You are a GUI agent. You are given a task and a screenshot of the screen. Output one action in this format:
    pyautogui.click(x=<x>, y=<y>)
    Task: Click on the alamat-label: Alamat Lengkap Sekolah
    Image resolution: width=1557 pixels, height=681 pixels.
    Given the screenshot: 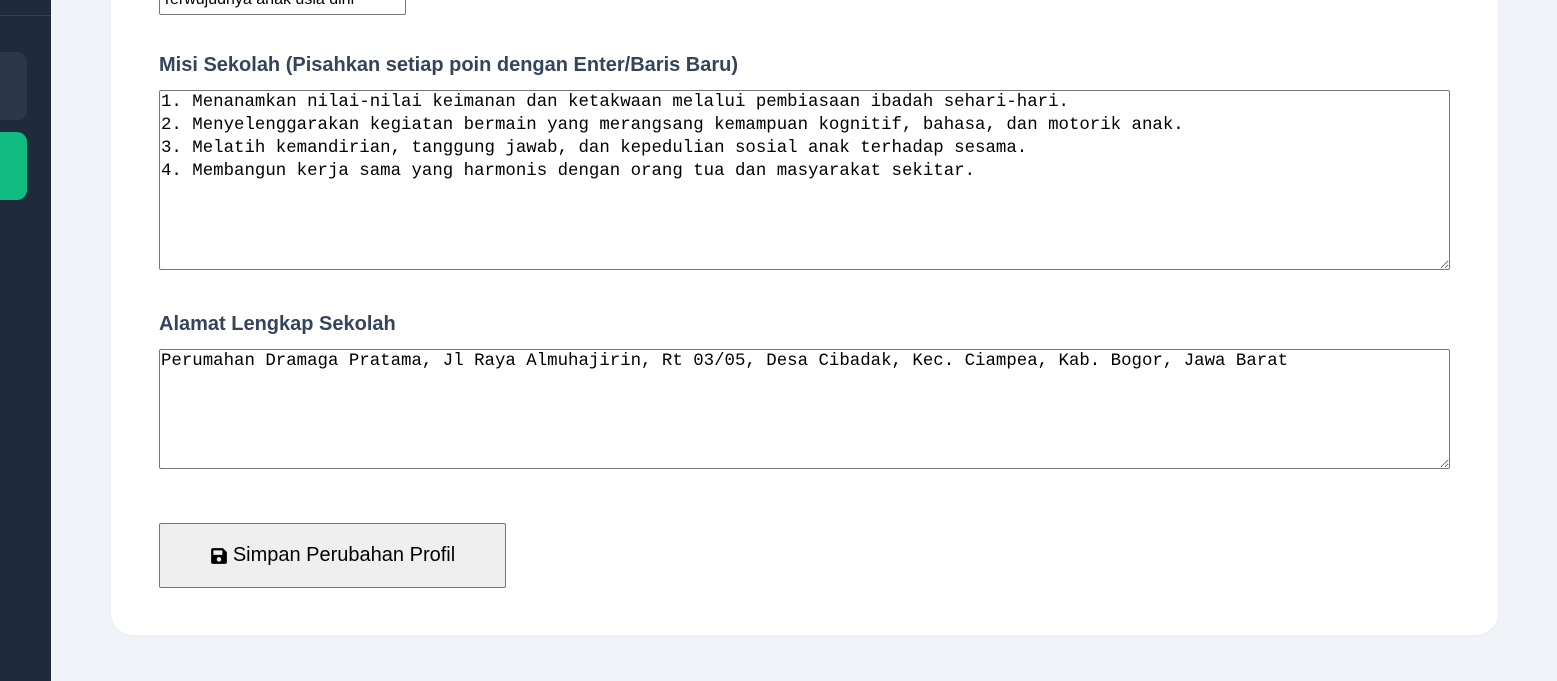 What is the action you would take?
    pyautogui.click(x=277, y=324)
    